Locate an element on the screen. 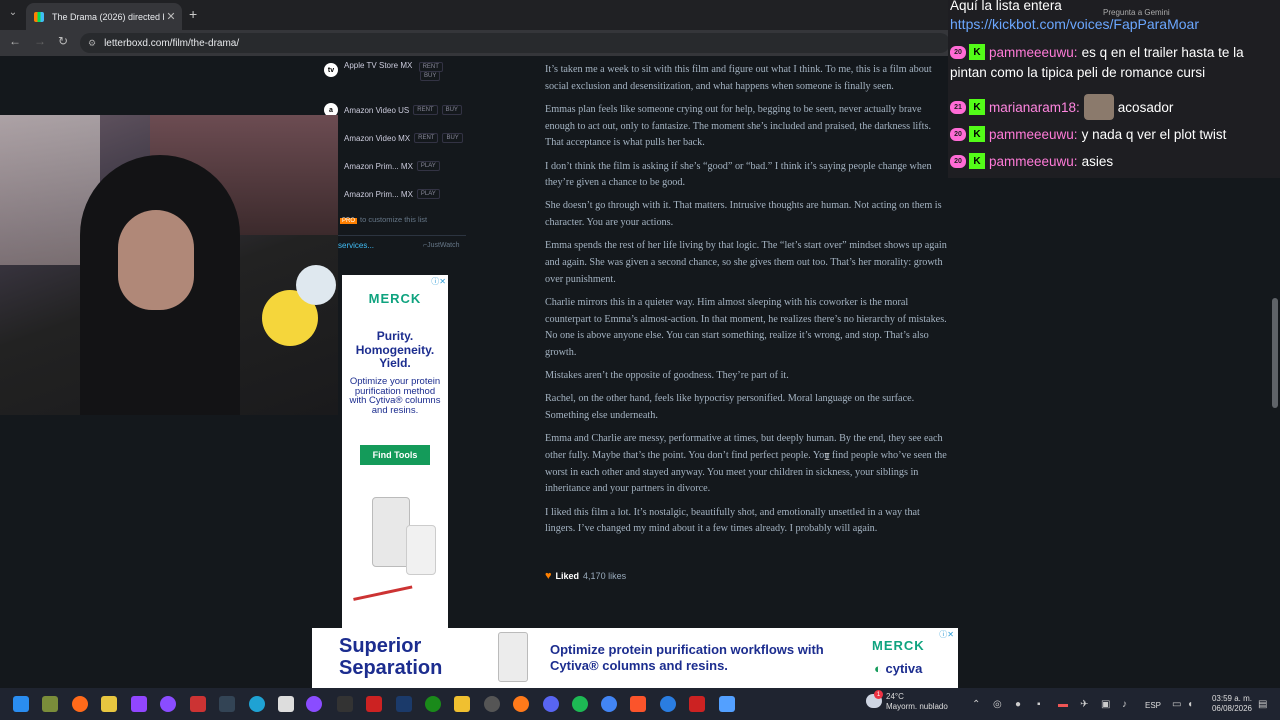 This screenshot has width=1280, height=720. service-amazon-us: a Amazon Video US RENT BUY is located at coordinates (399, 110).